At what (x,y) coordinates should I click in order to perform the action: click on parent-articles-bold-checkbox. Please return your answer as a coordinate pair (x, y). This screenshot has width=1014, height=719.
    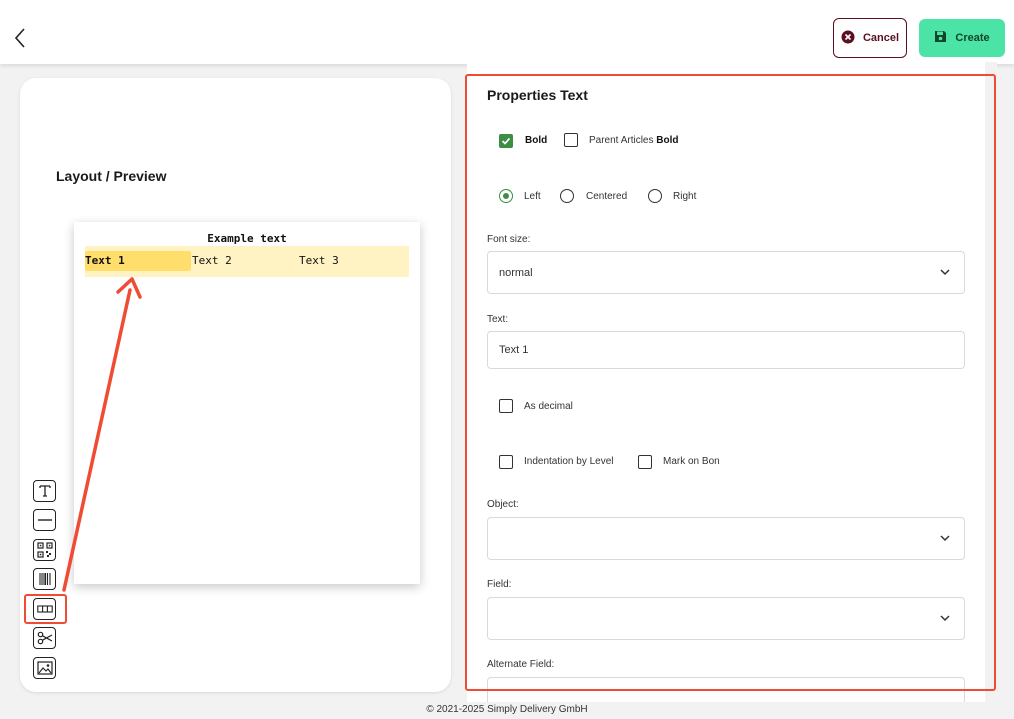
    Looking at the image, I should click on (571, 140).